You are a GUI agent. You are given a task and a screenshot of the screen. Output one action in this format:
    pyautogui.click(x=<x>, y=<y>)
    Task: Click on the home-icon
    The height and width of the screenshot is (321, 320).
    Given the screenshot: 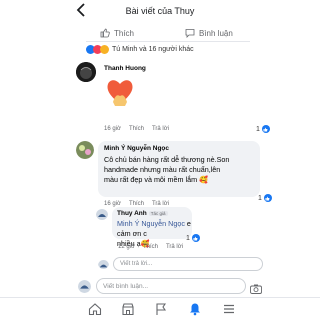 What is the action you would take?
    pyautogui.click(x=95, y=309)
    